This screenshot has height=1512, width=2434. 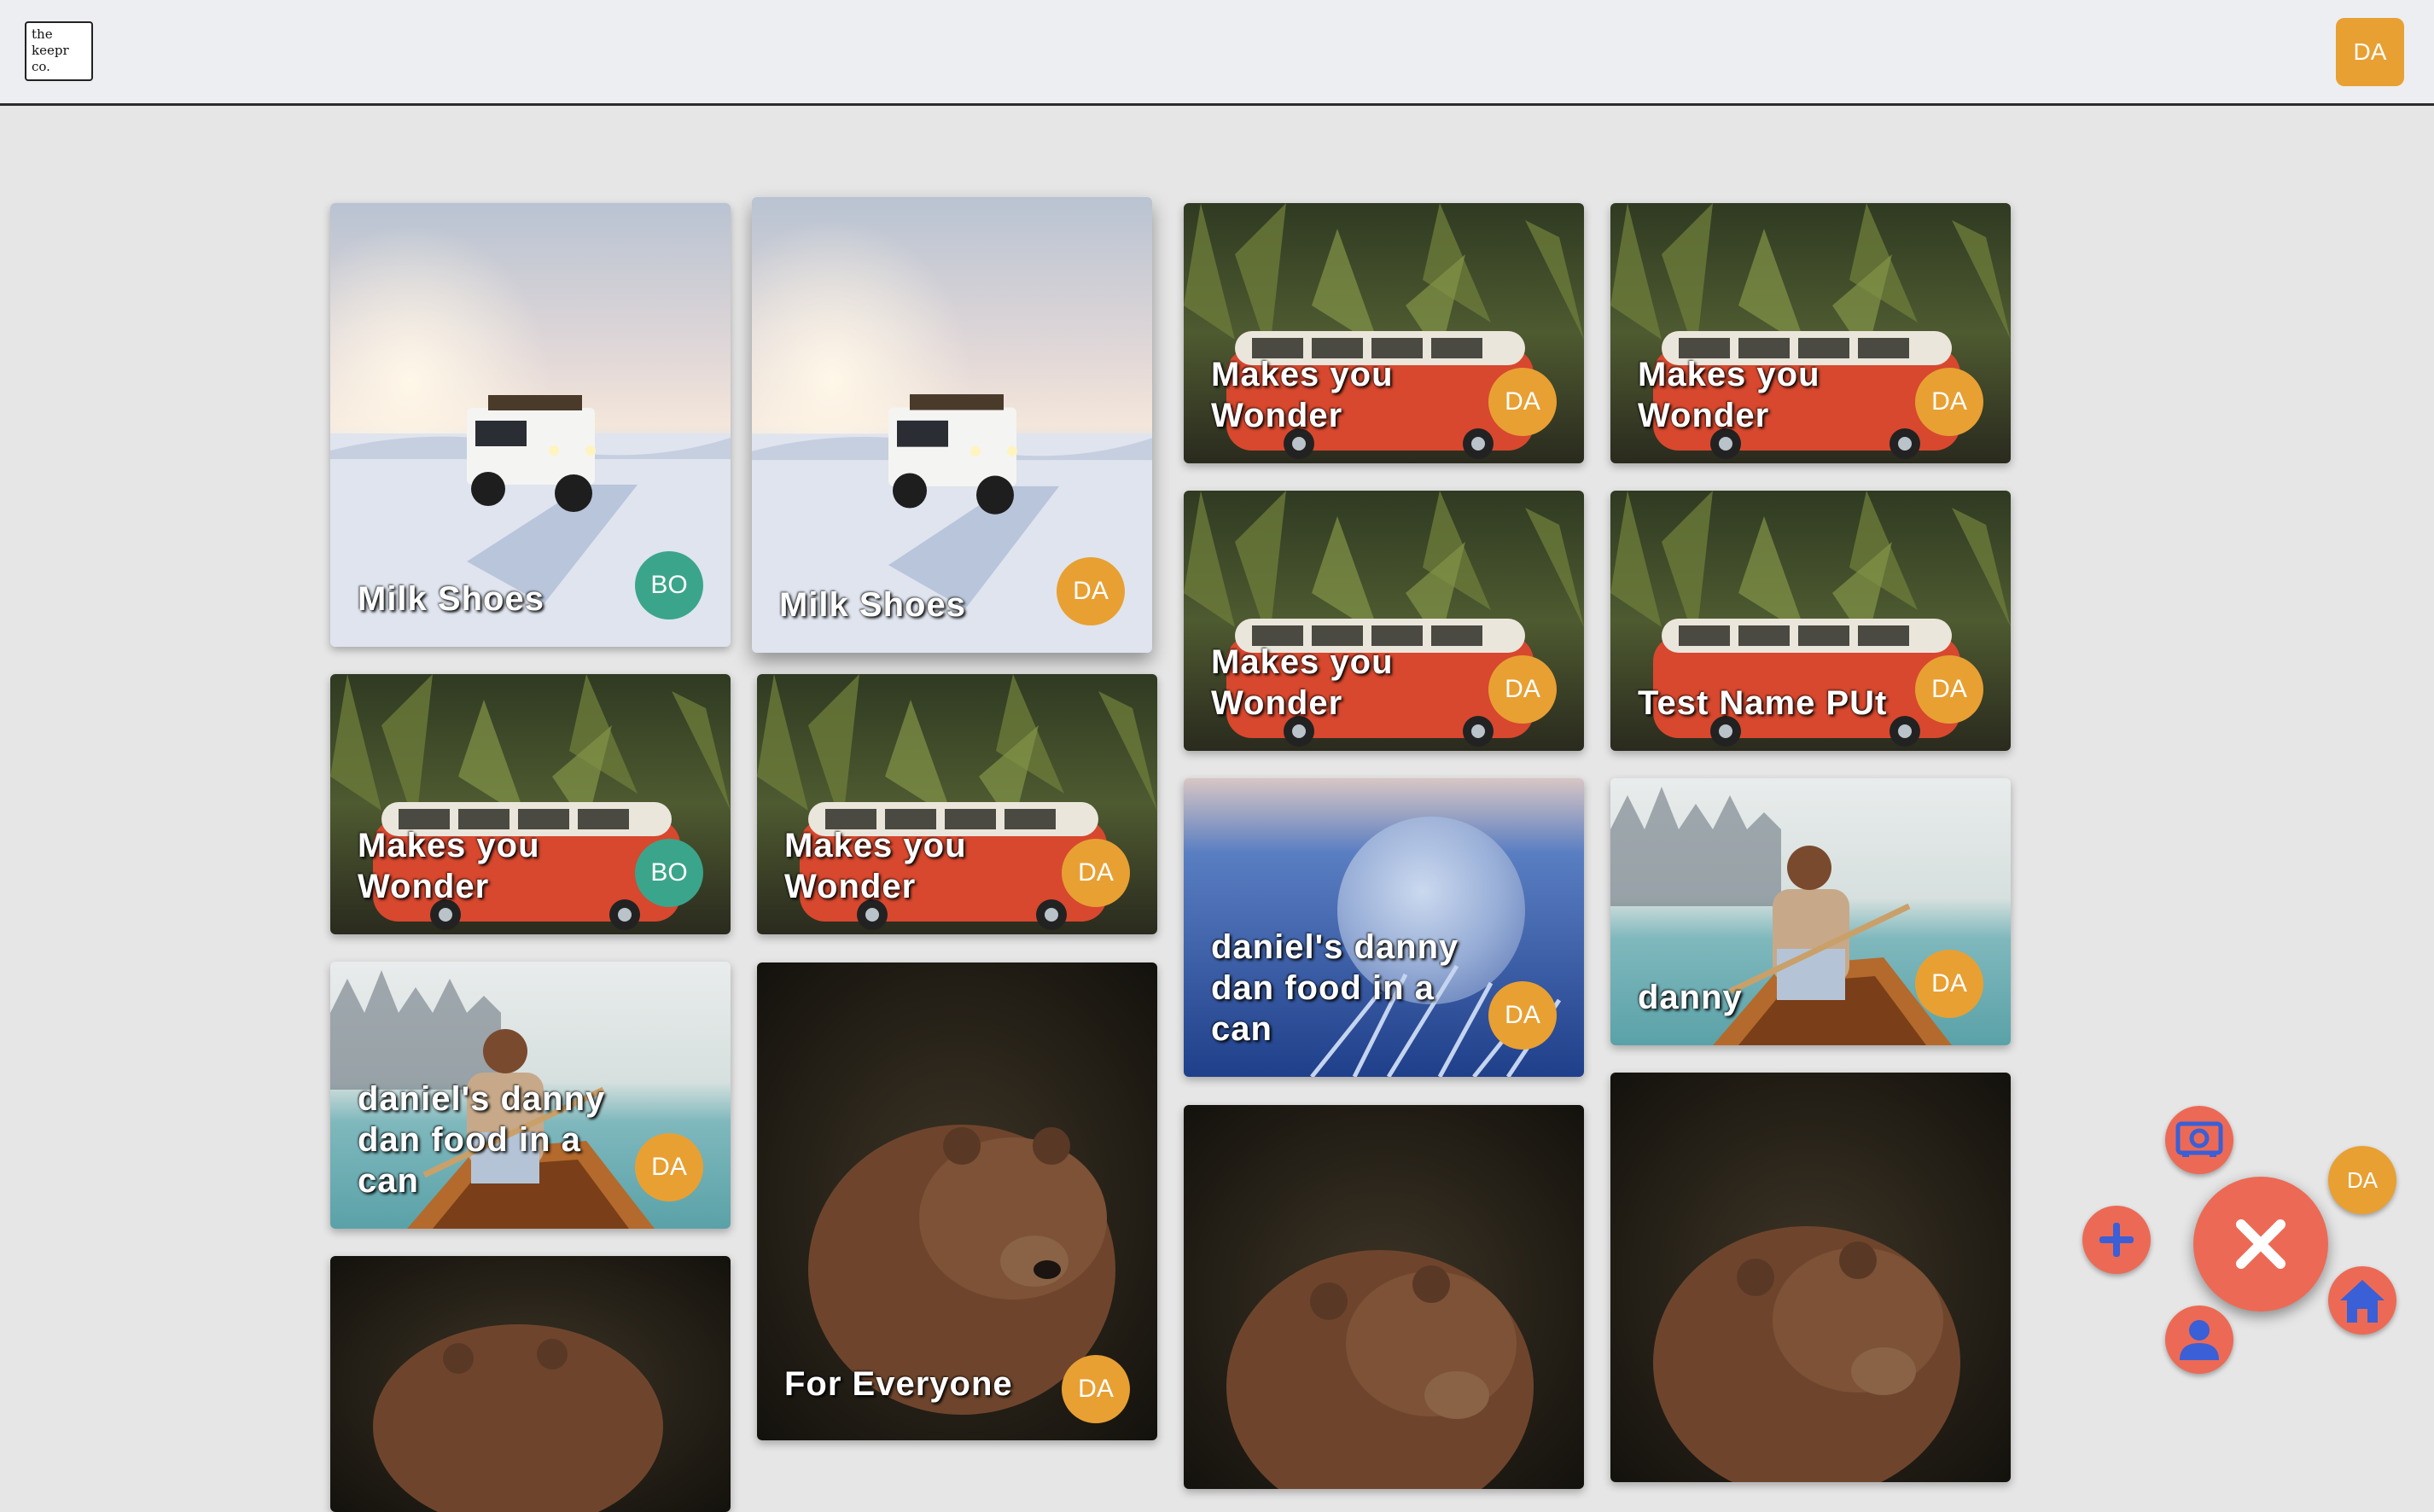 I want to click on user-avatar-button: DA, so click(x=2370, y=52).